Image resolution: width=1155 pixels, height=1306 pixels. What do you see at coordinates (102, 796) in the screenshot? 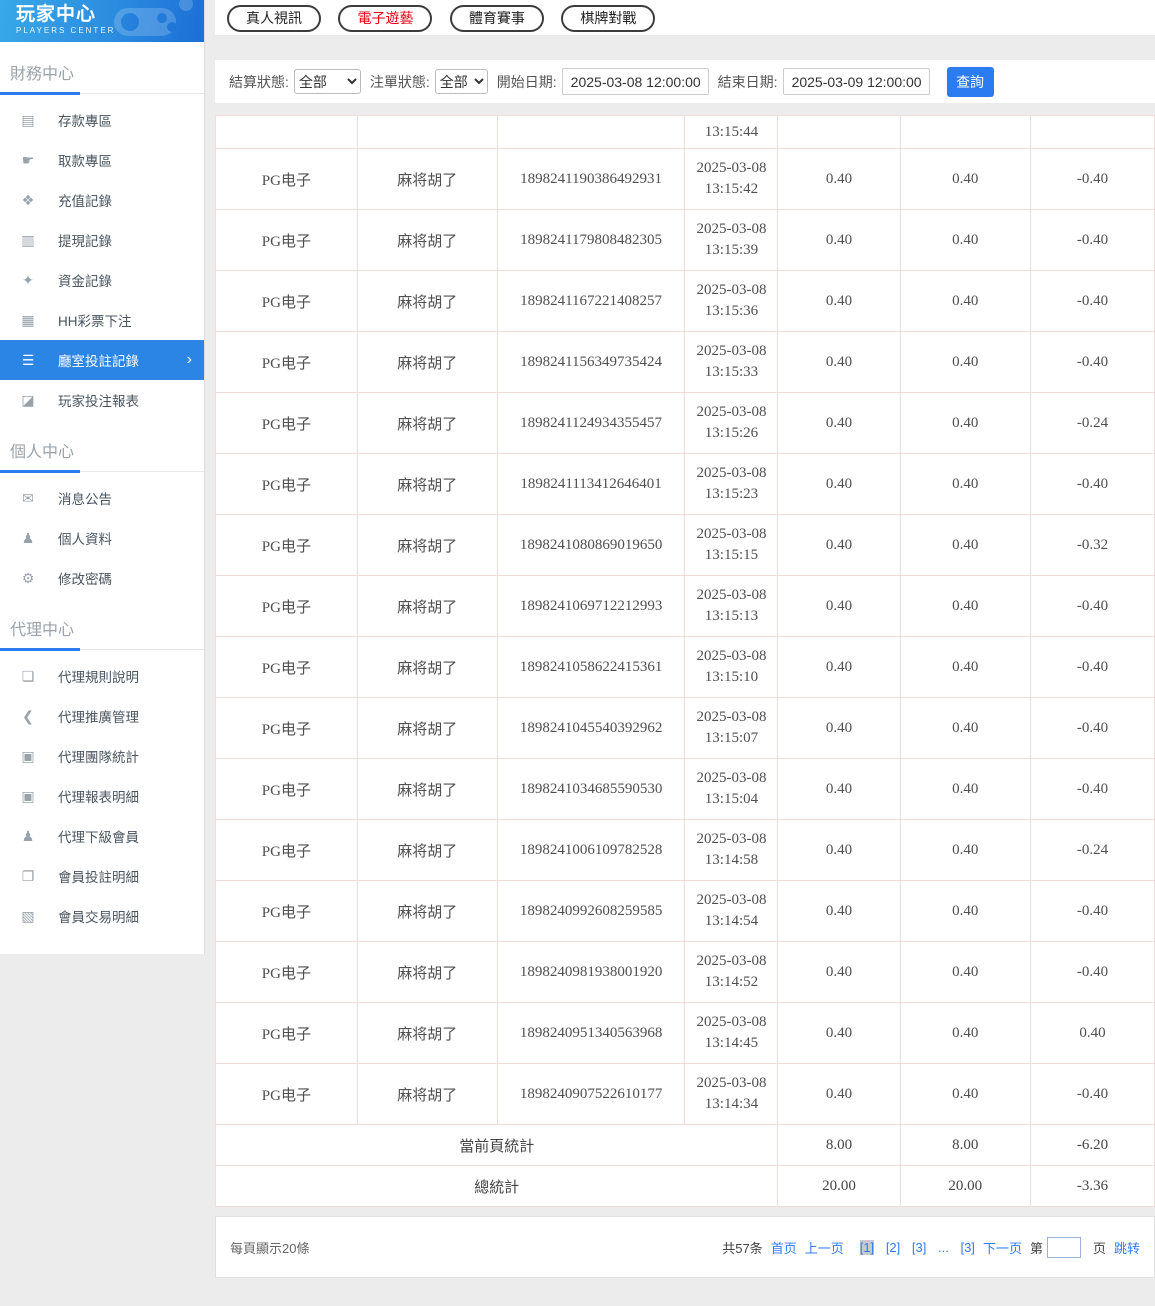
I see `sidebar-item: ▣ 代理報表明細` at bounding box center [102, 796].